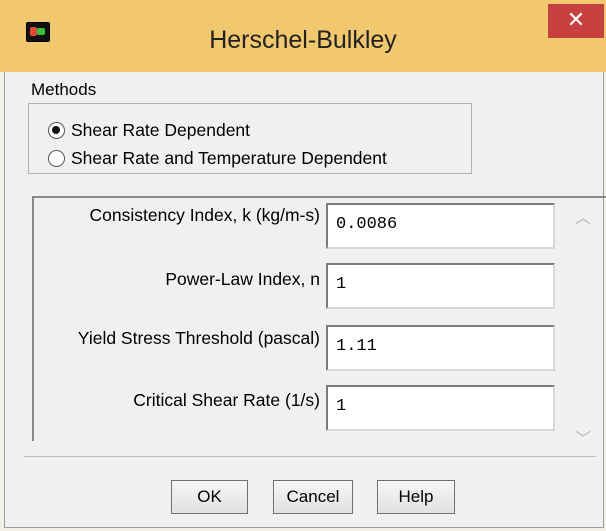 Image resolution: width=606 pixels, height=531 pixels. I want to click on yield-stress-threshold-label: Yield Stress Threshold (pascal), so click(198, 338).